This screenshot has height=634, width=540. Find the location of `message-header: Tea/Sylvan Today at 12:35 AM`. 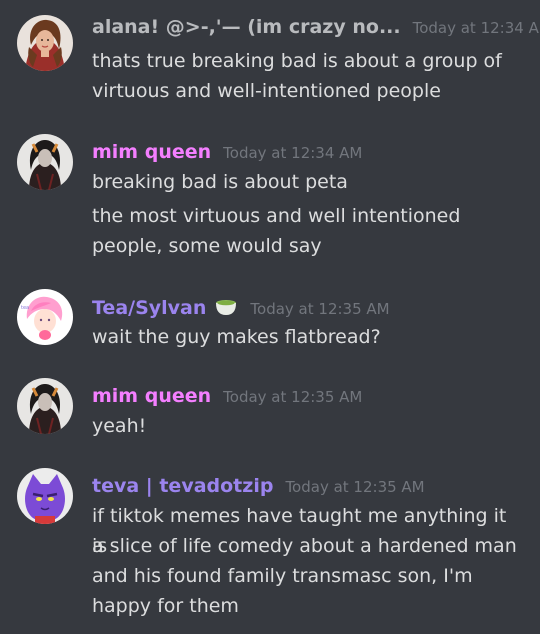

message-header: Tea/Sylvan Today at 12:35 AM is located at coordinates (241, 307).